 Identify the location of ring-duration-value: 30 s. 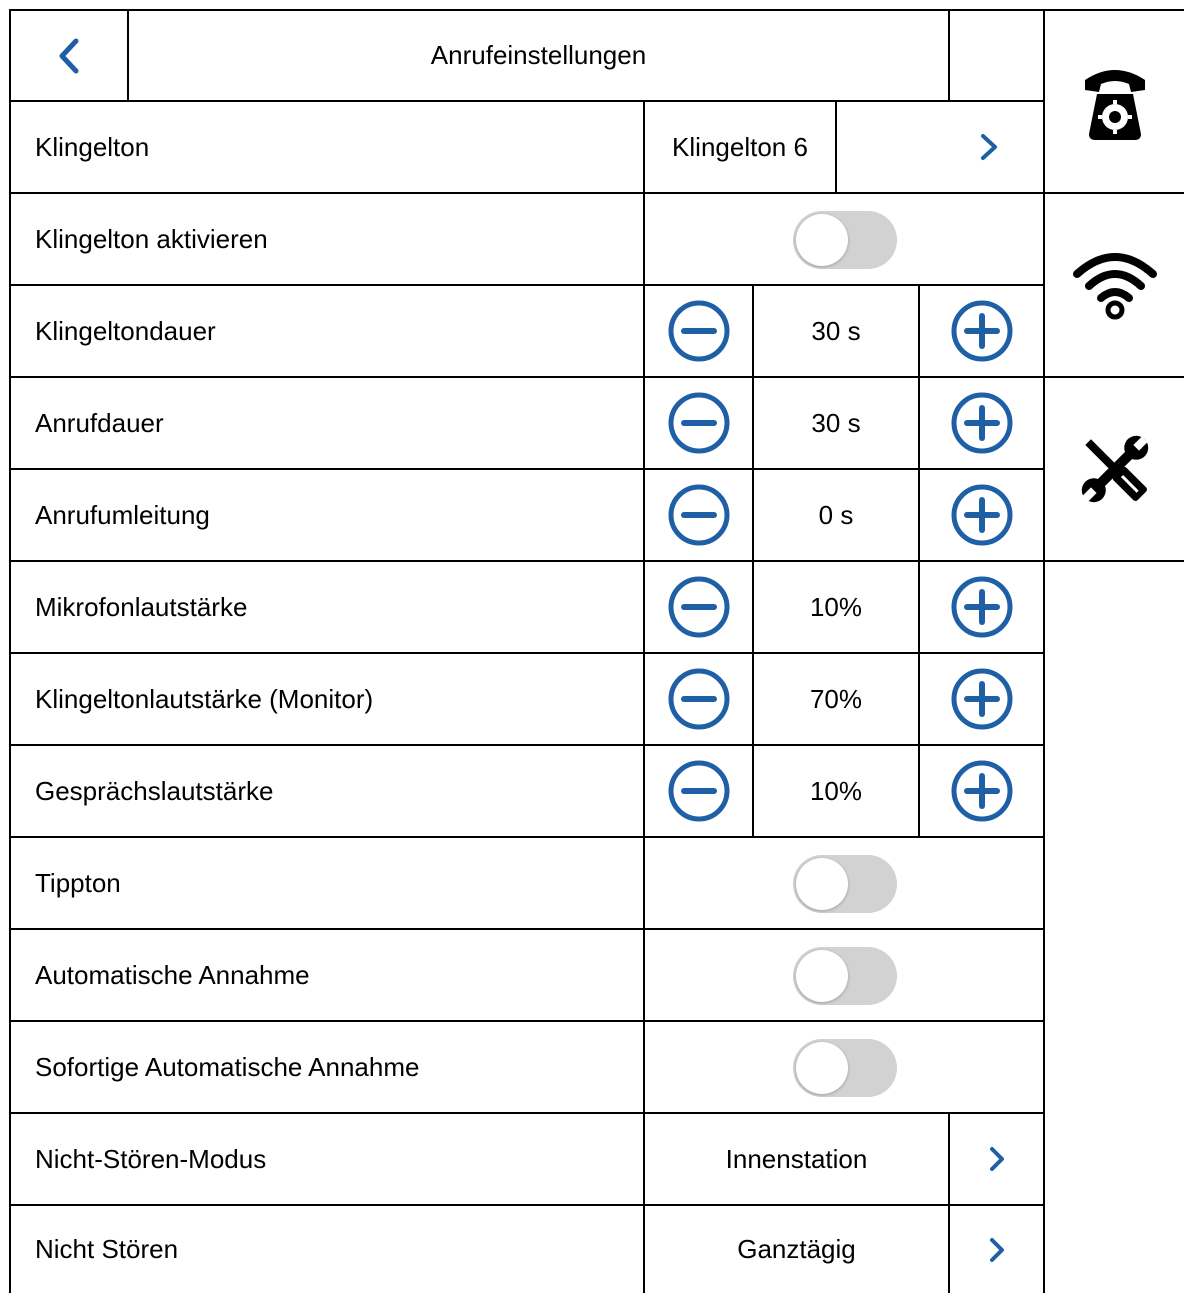
(836, 330).